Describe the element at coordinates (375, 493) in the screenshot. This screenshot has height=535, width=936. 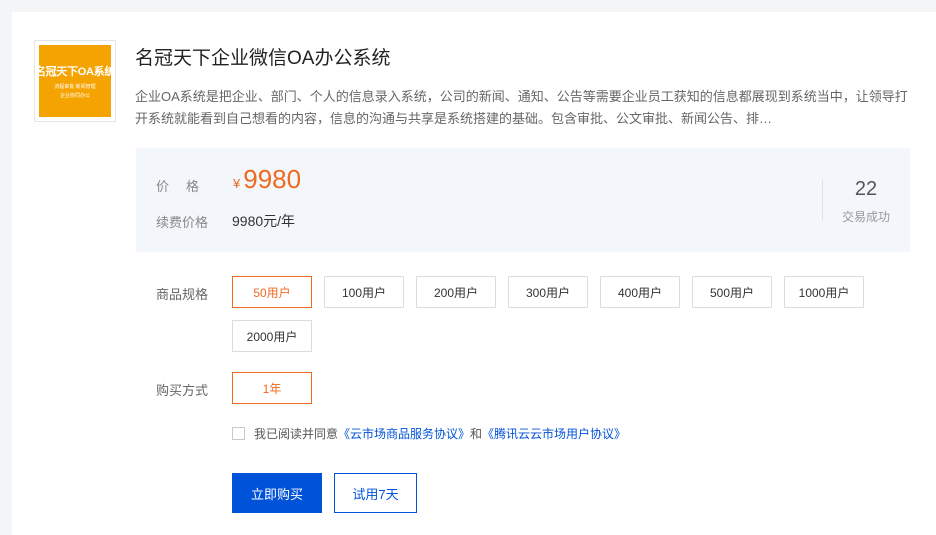
I see `trial-button: 试用7天` at that location.